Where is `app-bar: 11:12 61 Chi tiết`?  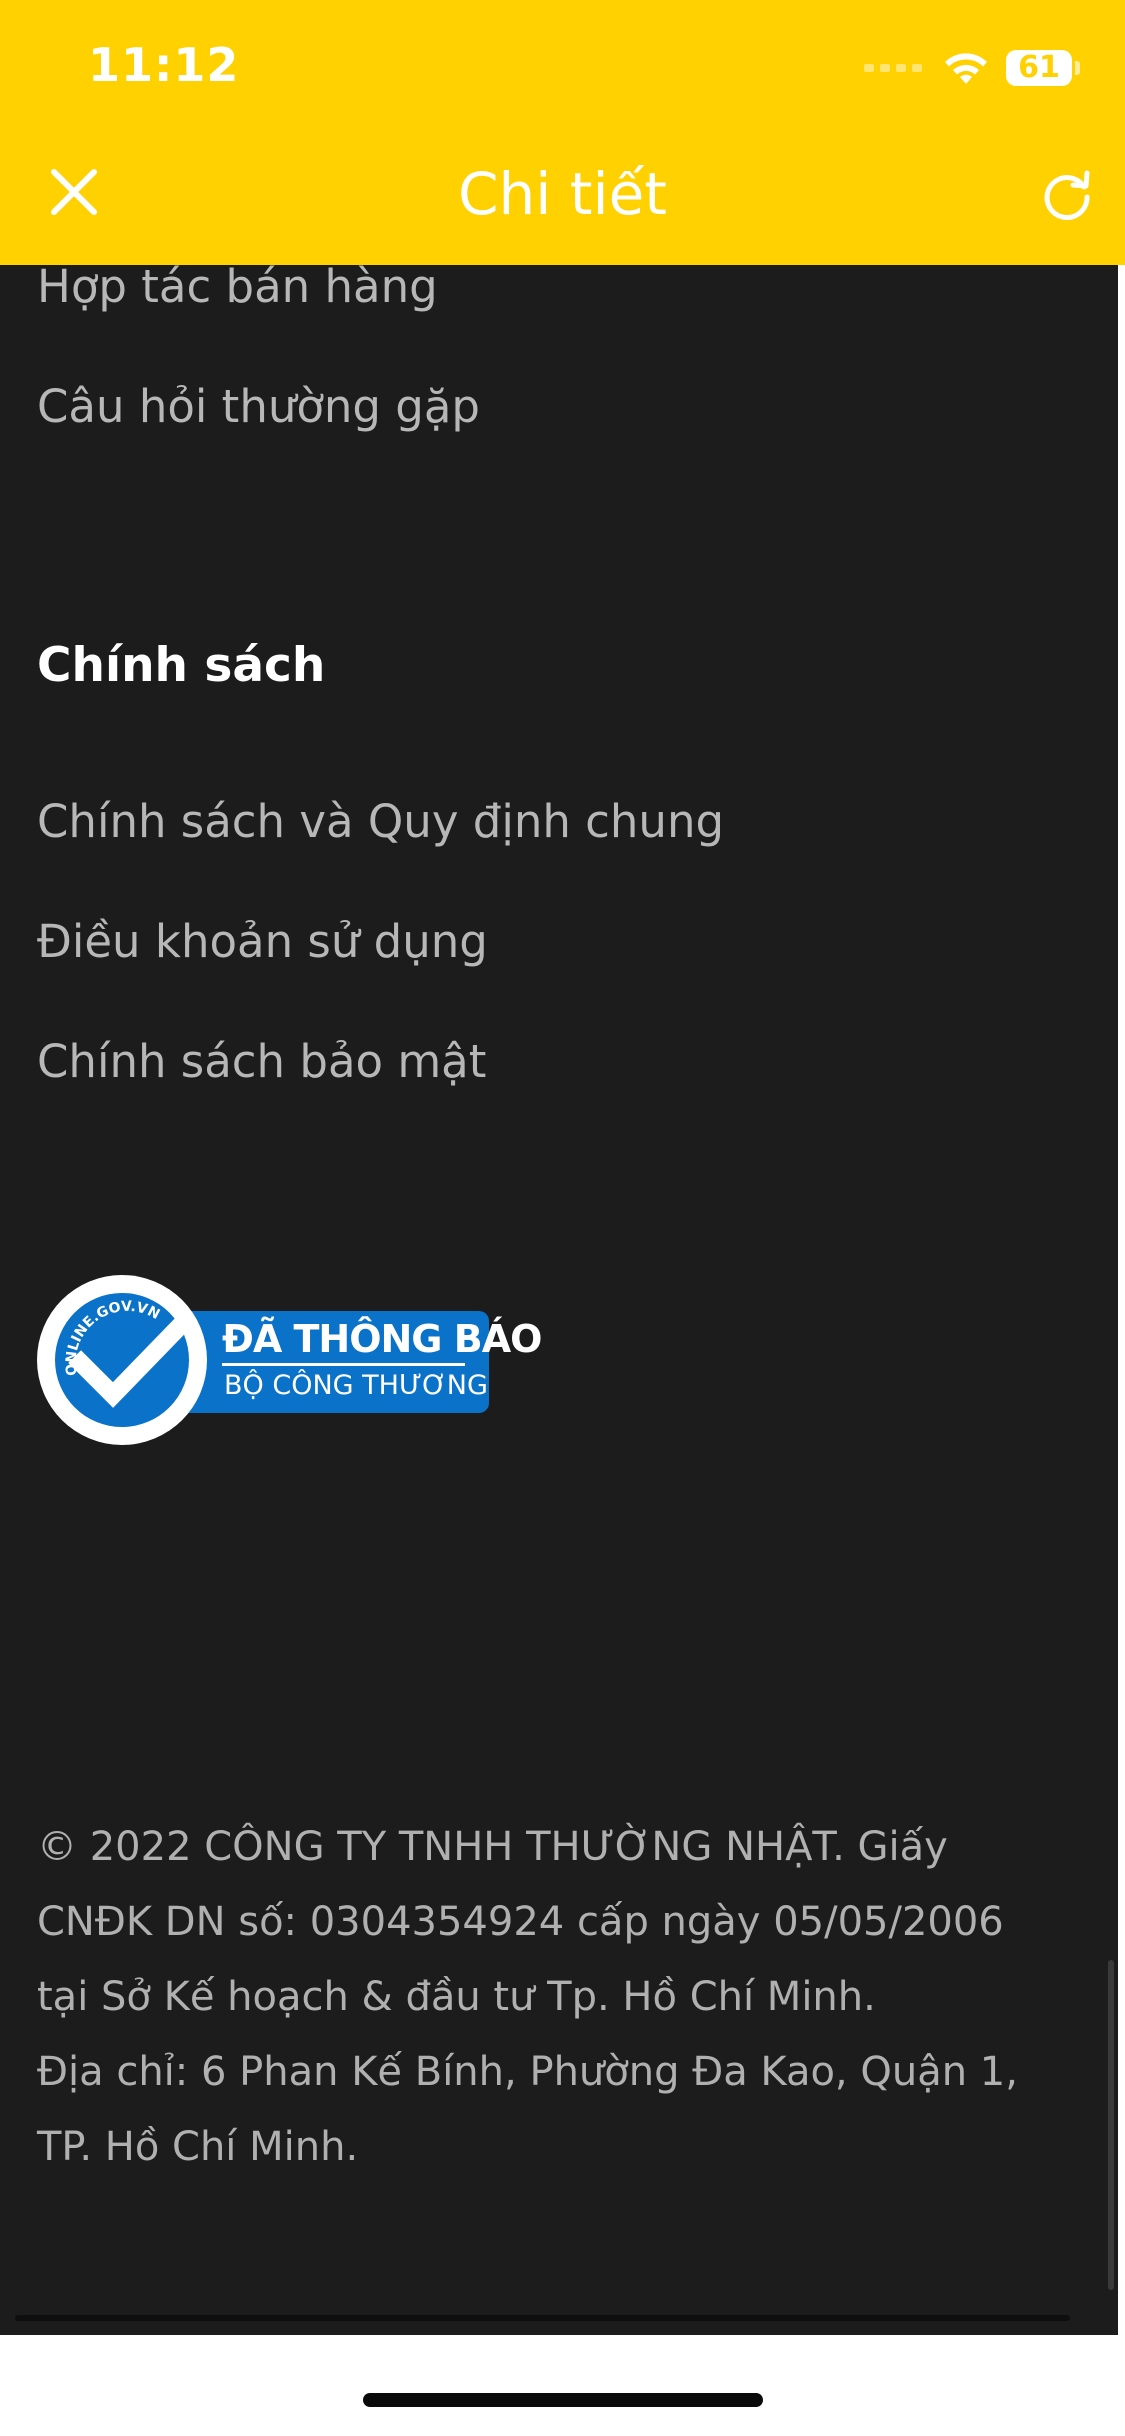
app-bar: 11:12 61 Chi tiết is located at coordinates (562, 132).